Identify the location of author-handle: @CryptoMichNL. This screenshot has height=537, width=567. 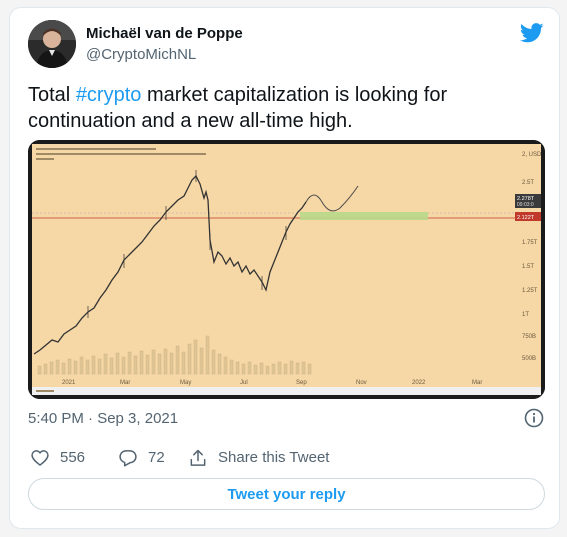
(141, 54).